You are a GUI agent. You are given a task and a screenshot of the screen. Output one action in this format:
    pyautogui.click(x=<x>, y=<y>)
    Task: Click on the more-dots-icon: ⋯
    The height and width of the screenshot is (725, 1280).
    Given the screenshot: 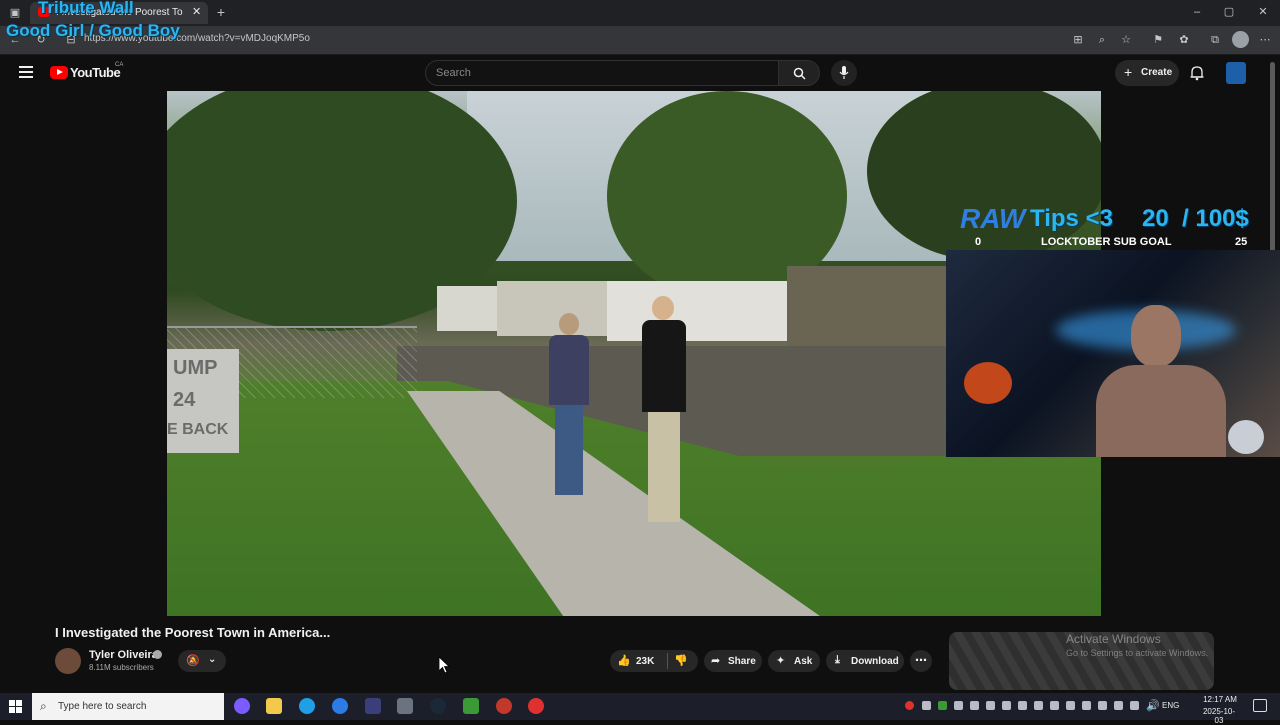 What is the action you would take?
    pyautogui.click(x=921, y=660)
    